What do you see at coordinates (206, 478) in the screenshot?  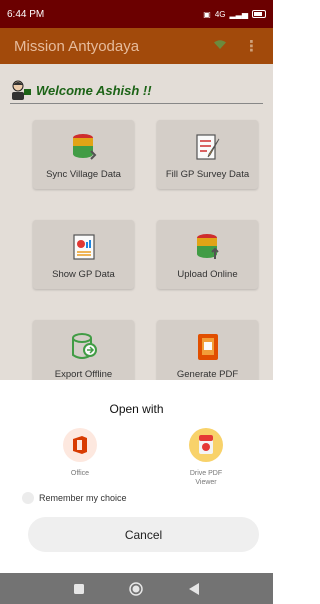 I see `app-name: Drive PDF Viewer` at bounding box center [206, 478].